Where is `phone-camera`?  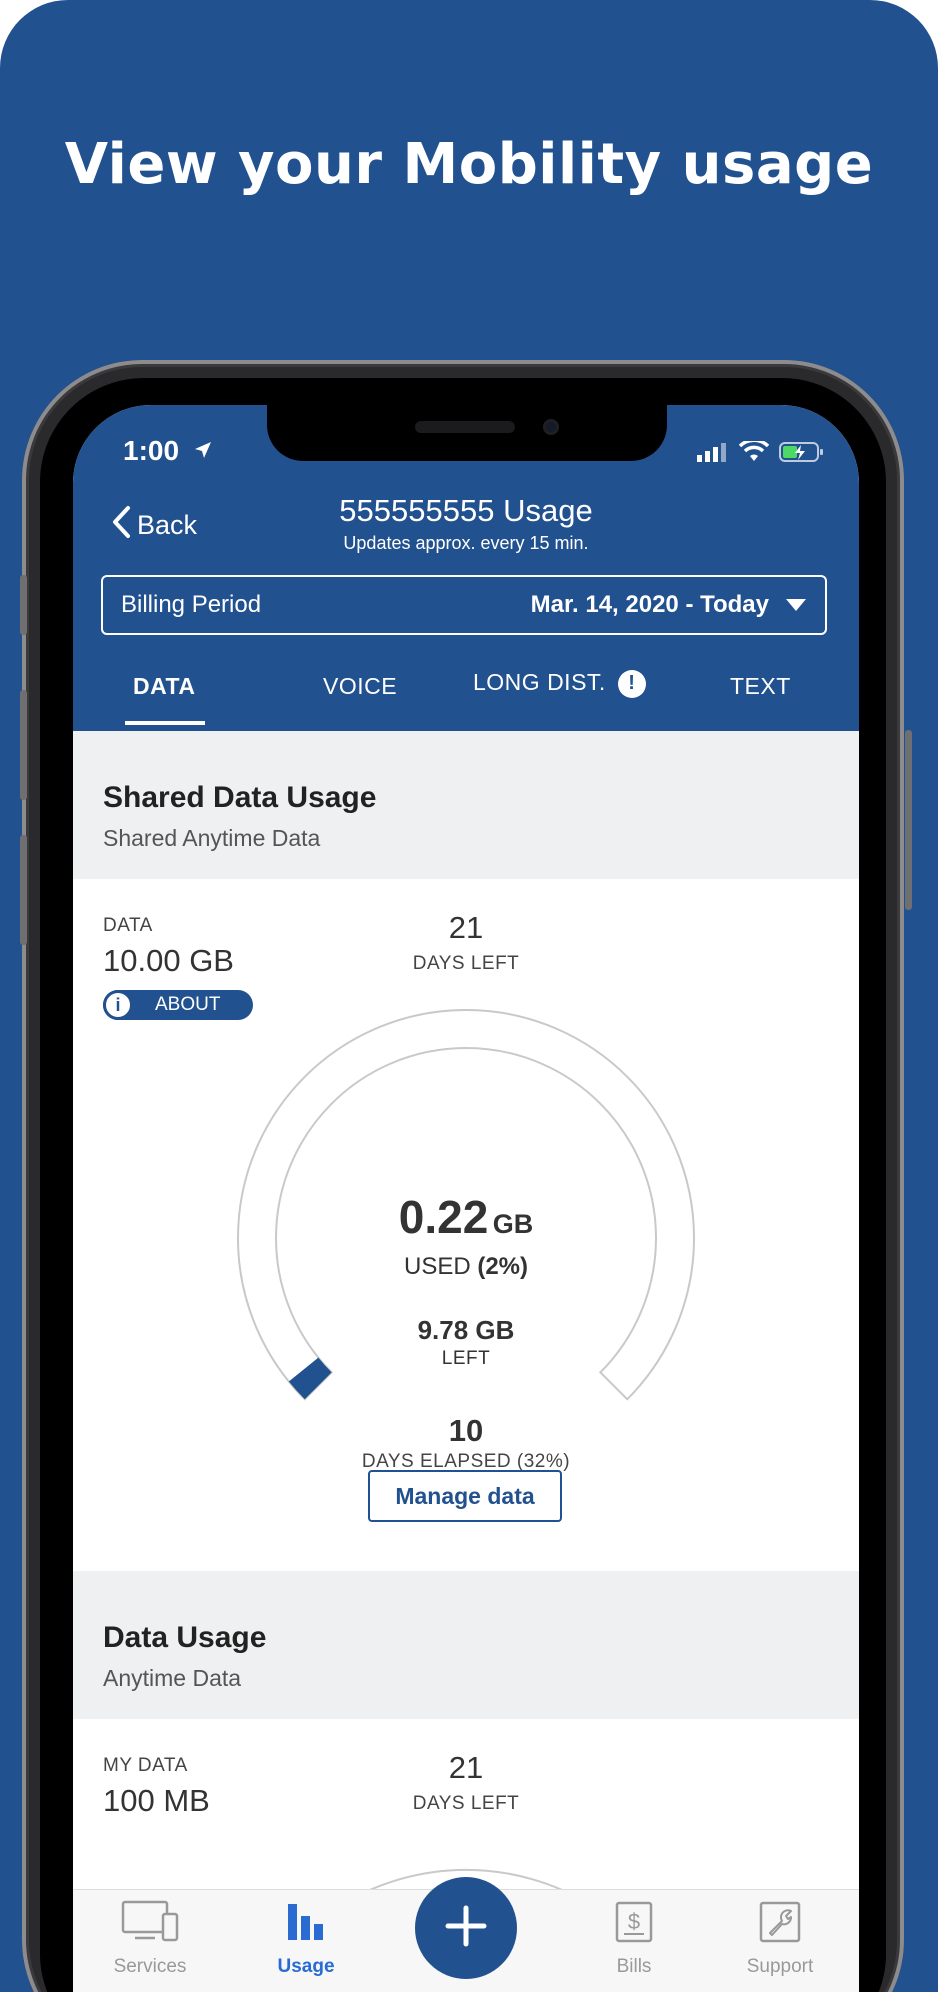 phone-camera is located at coordinates (551, 427).